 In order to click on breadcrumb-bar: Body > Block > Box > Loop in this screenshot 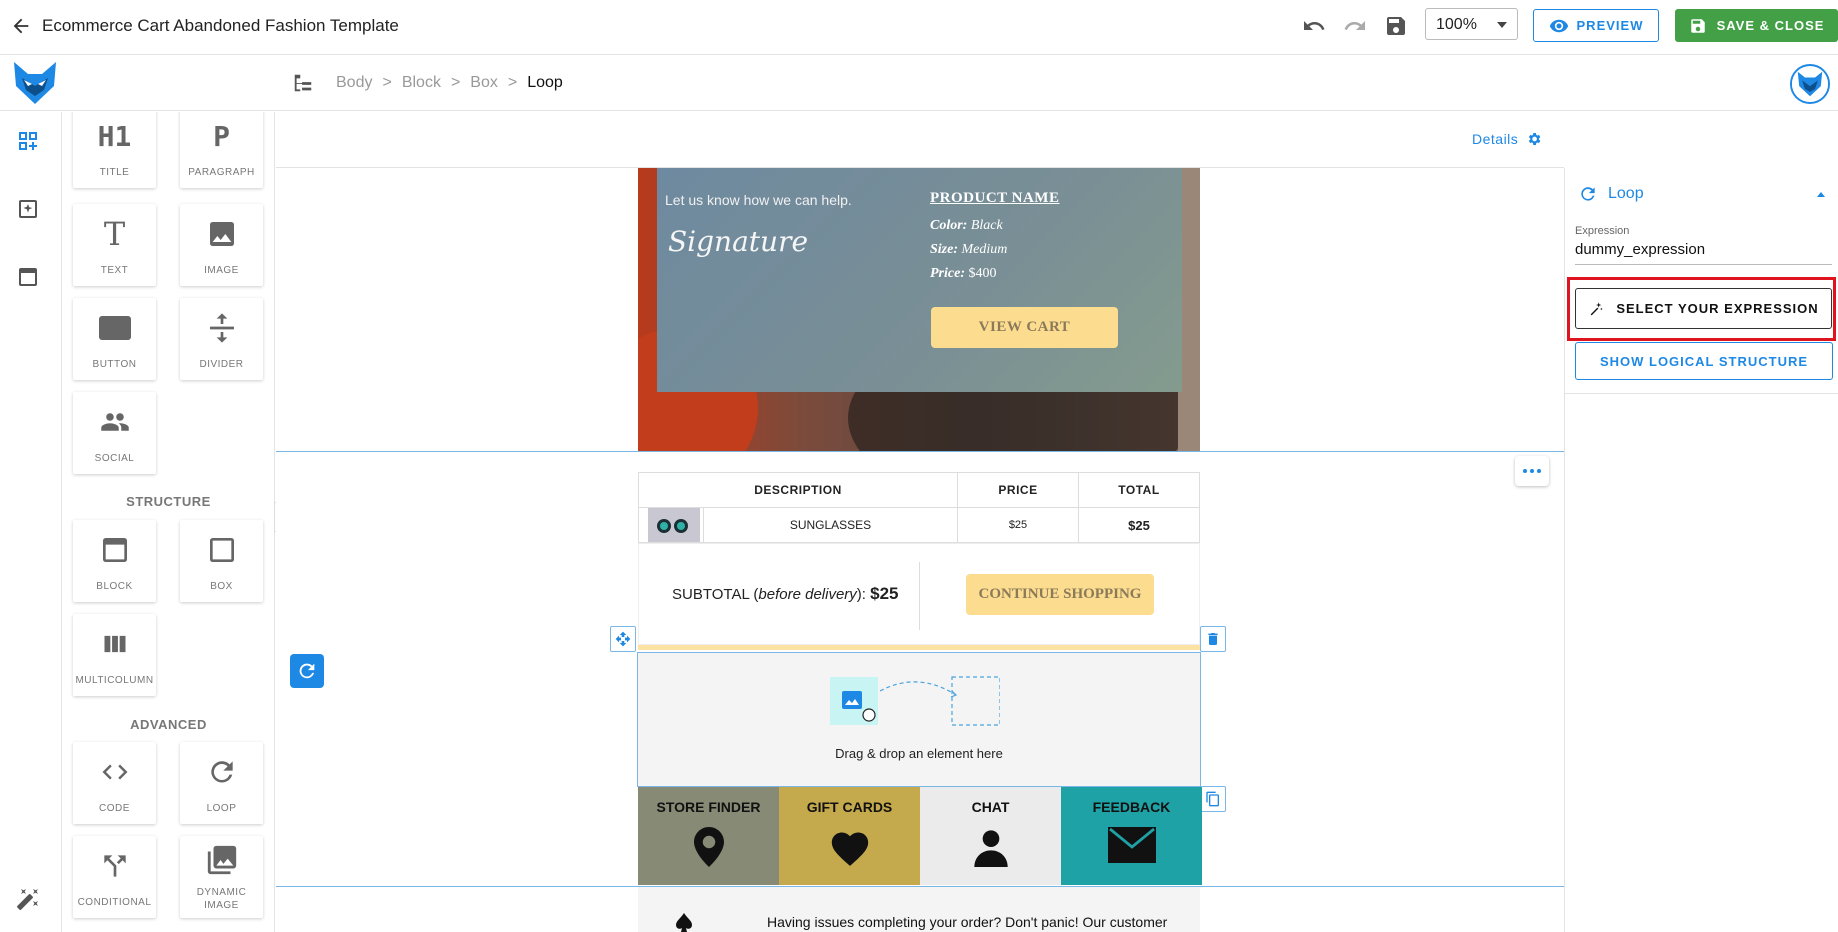, I will do `click(919, 83)`.